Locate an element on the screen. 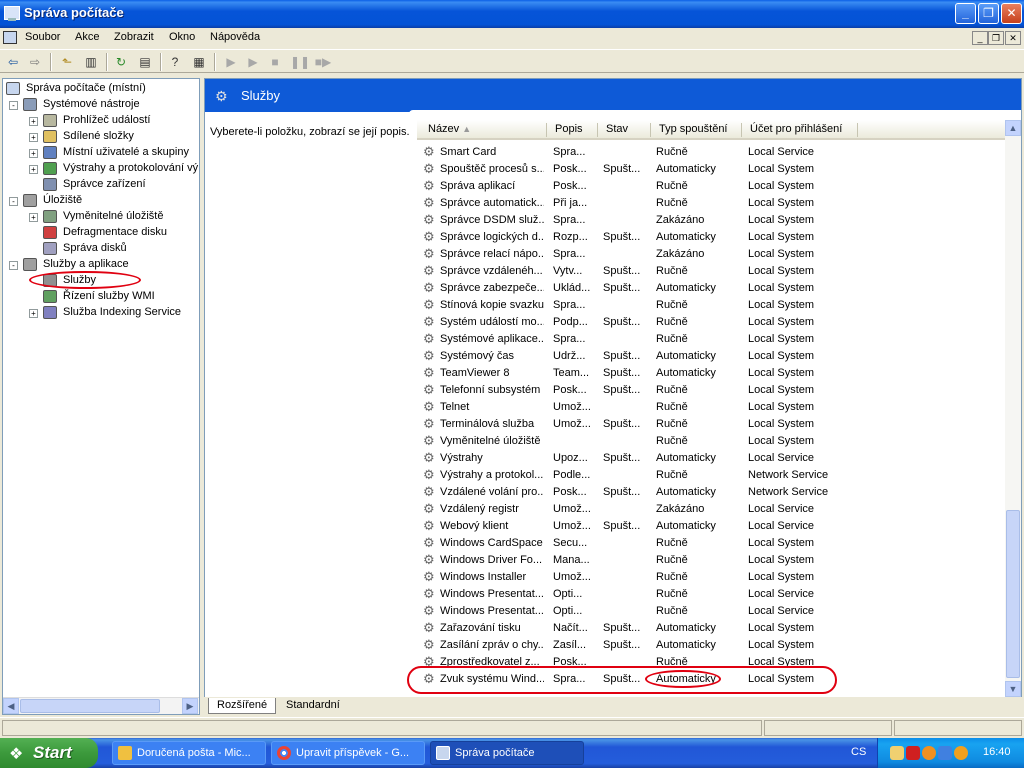 Image resolution: width=1024 pixels, height=768 pixels. antivirus-tray-icon is located at coordinates (913, 753).